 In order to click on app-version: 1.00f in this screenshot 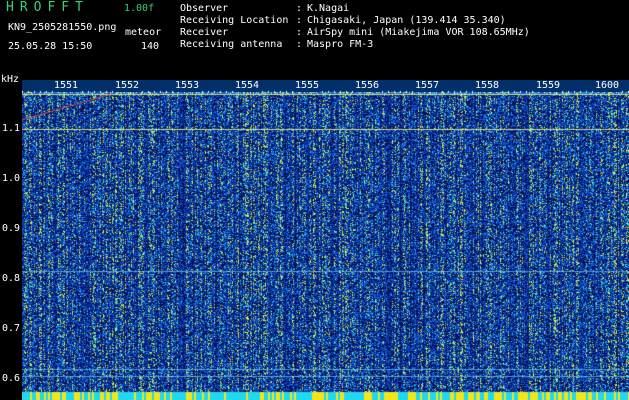, I will do `click(139, 8)`.